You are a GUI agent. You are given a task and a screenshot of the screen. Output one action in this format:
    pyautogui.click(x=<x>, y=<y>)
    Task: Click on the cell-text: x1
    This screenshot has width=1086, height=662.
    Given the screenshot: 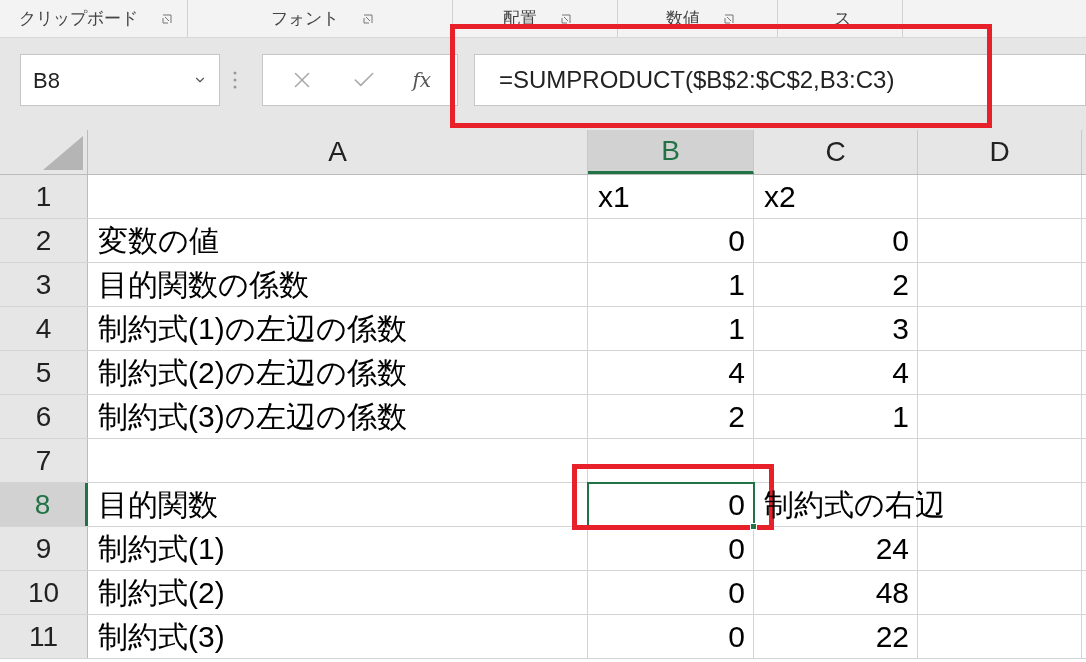 What is the action you would take?
    pyautogui.click(x=613, y=197)
    